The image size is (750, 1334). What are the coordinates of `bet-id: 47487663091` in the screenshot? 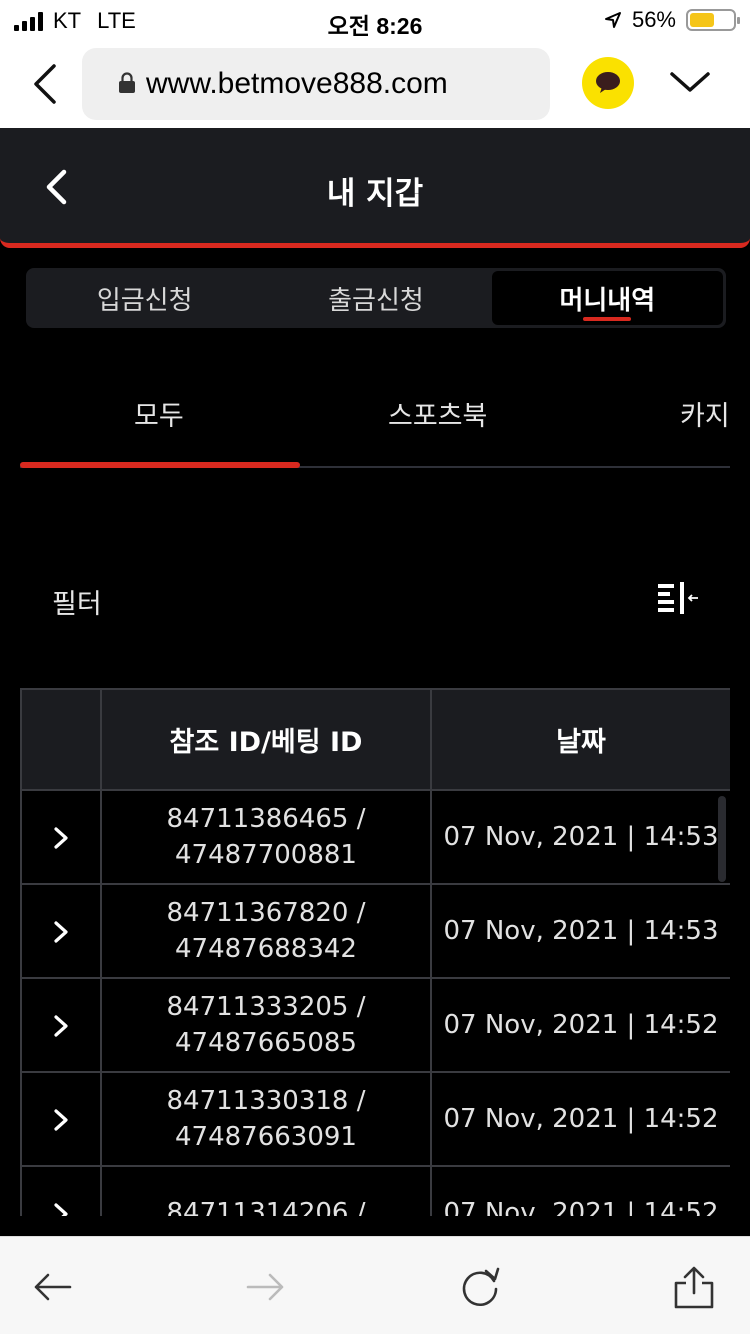 It's located at (266, 1137).